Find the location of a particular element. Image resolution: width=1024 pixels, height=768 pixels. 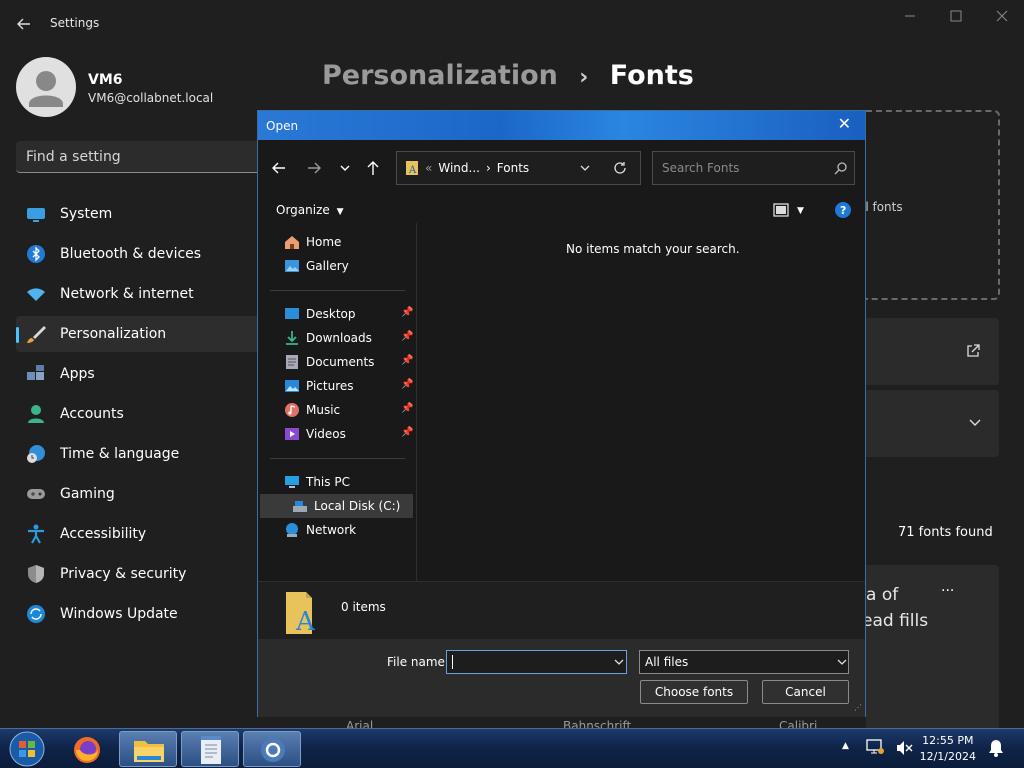

address-crumb: Fonts is located at coordinates (513, 168).